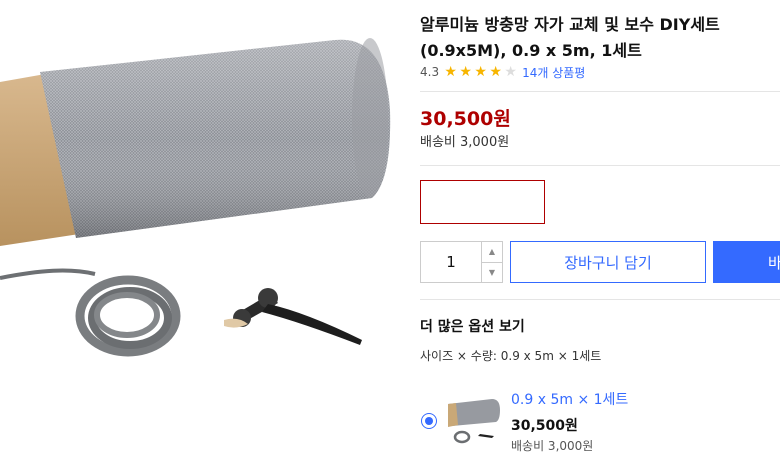 Image resolution: width=780 pixels, height=458 pixels. I want to click on add-to-cart-button: 장바구니 담기, so click(608, 262).